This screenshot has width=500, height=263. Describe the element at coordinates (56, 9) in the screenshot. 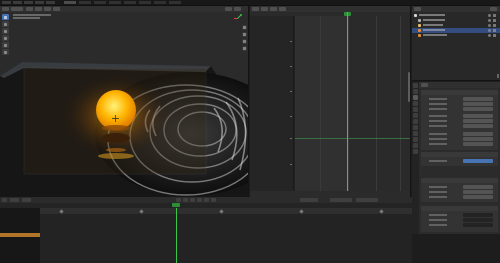

I see `object-menu` at that location.